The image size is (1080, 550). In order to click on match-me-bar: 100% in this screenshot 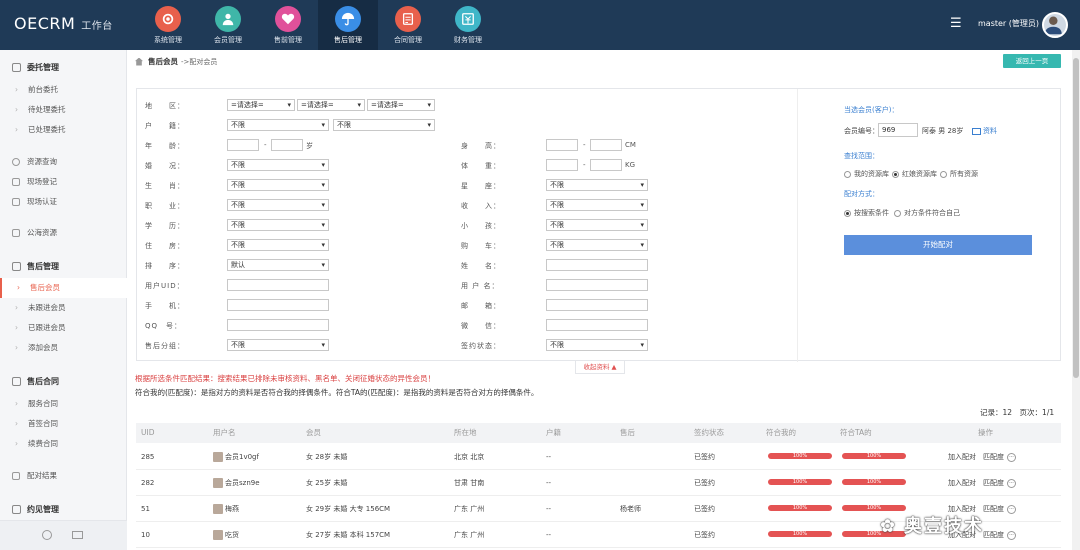, I will do `click(800, 508)`.